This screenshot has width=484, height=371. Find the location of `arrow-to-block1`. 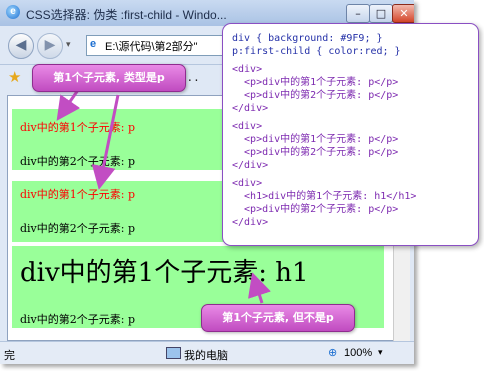

arrow-to-block1 is located at coordinates (68, 105).